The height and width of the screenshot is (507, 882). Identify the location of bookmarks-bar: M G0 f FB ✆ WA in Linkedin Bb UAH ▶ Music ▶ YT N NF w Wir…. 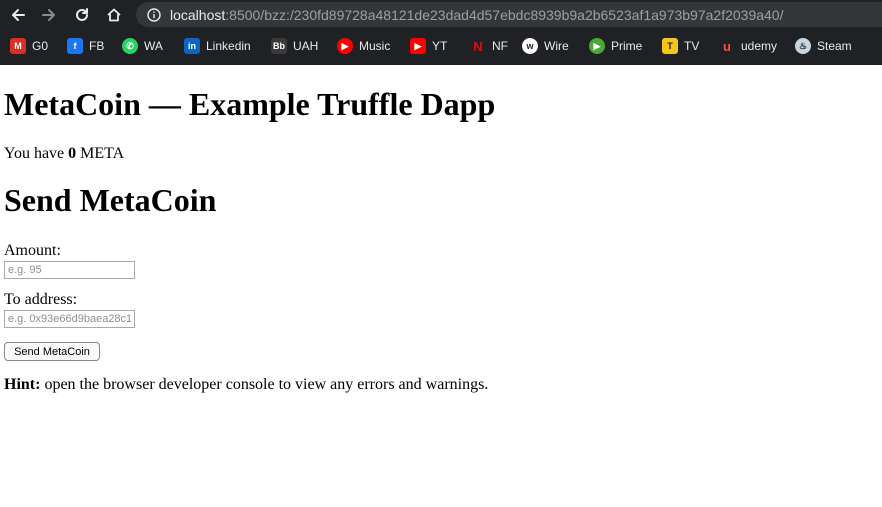
(441, 46).